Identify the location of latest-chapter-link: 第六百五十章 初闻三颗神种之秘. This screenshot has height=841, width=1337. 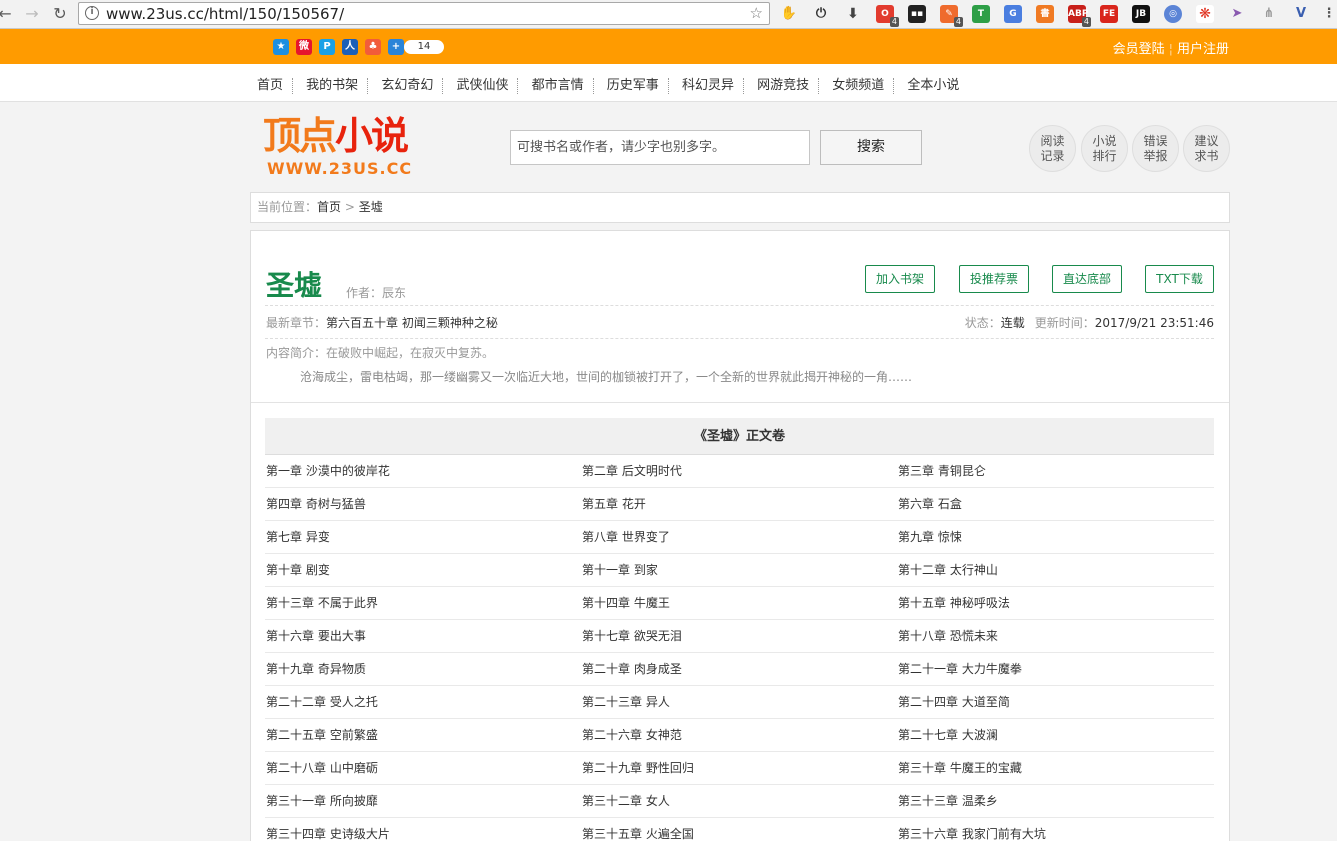
(412, 323).